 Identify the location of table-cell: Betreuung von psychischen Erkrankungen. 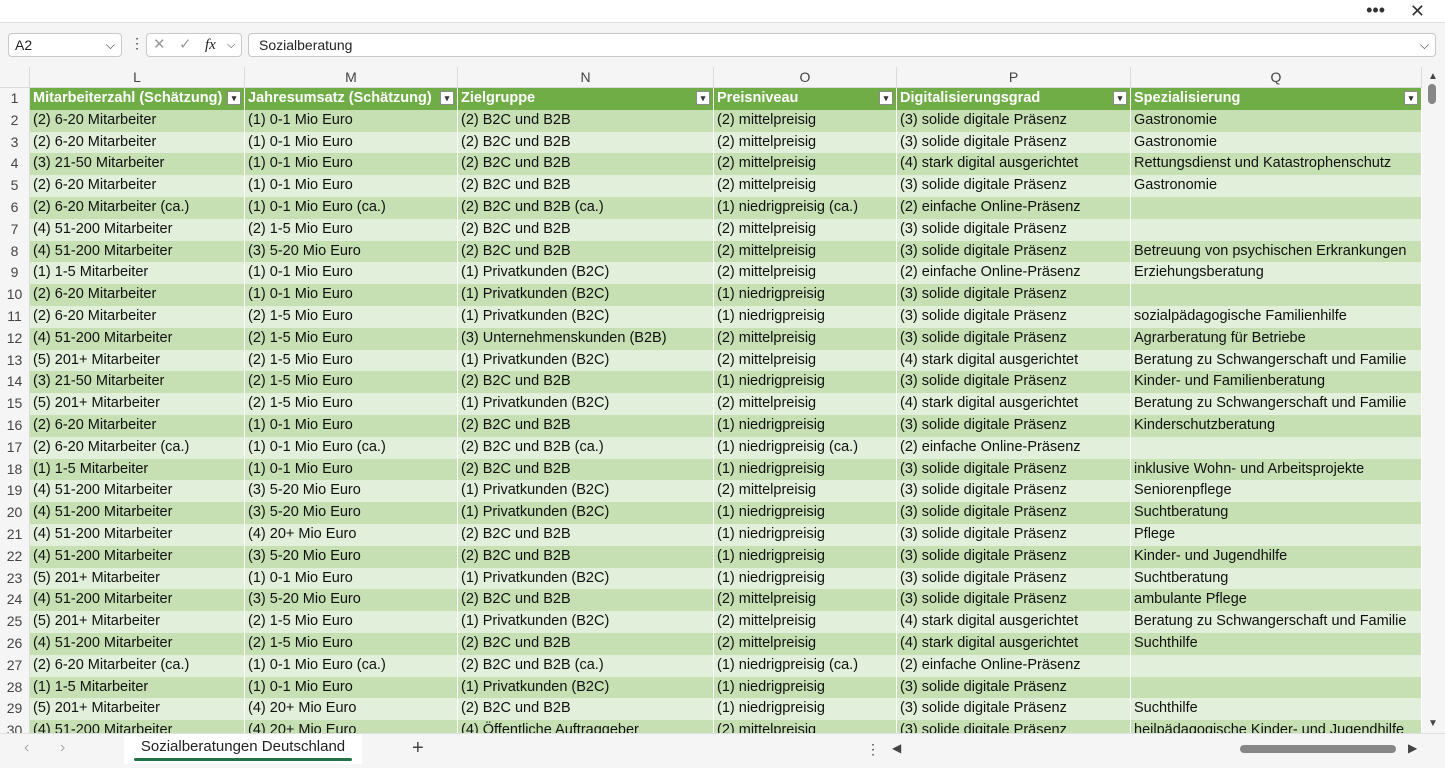
(1276, 251).